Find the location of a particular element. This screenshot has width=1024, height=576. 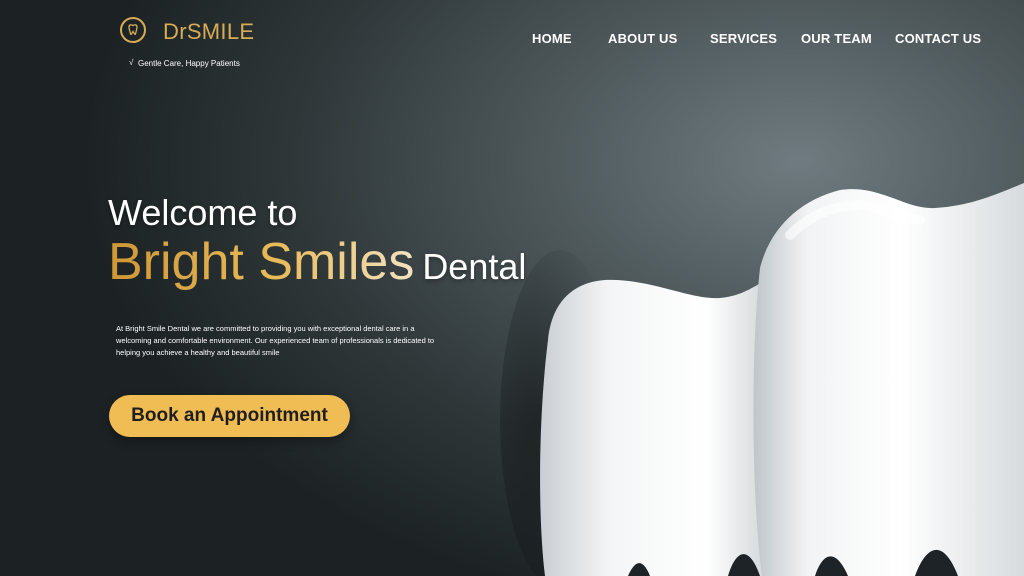

hero-headline: Bright Smiles Dental is located at coordinates (317, 262).